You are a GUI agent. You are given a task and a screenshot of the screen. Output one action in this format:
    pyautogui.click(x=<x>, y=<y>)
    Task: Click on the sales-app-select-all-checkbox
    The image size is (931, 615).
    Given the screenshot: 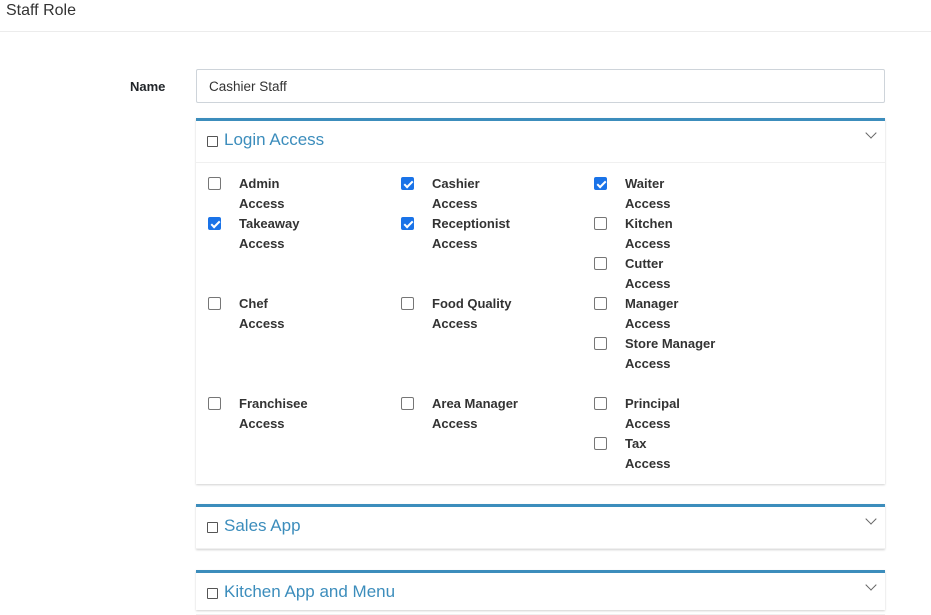 What is the action you would take?
    pyautogui.click(x=212, y=527)
    